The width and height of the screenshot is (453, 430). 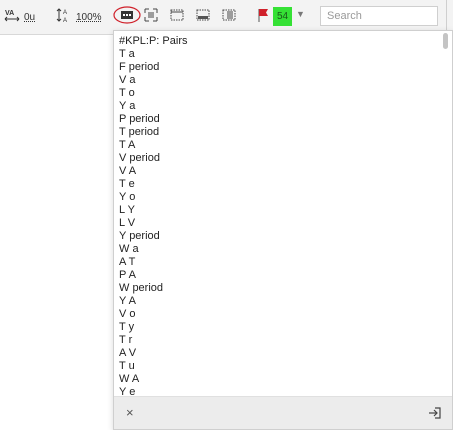 I want to click on vertical-scale-icon: A A, so click(x=64, y=17).